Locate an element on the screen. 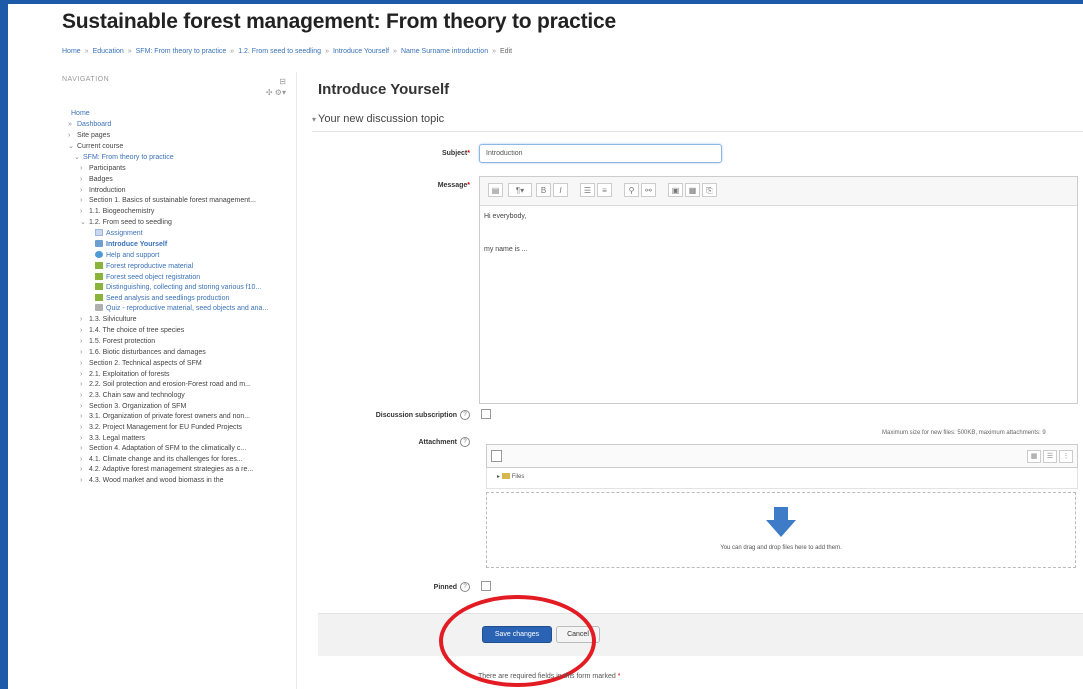 Image resolution: width=1083 pixels, height=689 pixels. sidebar-item: Introduce Yourself is located at coordinates (176, 244).